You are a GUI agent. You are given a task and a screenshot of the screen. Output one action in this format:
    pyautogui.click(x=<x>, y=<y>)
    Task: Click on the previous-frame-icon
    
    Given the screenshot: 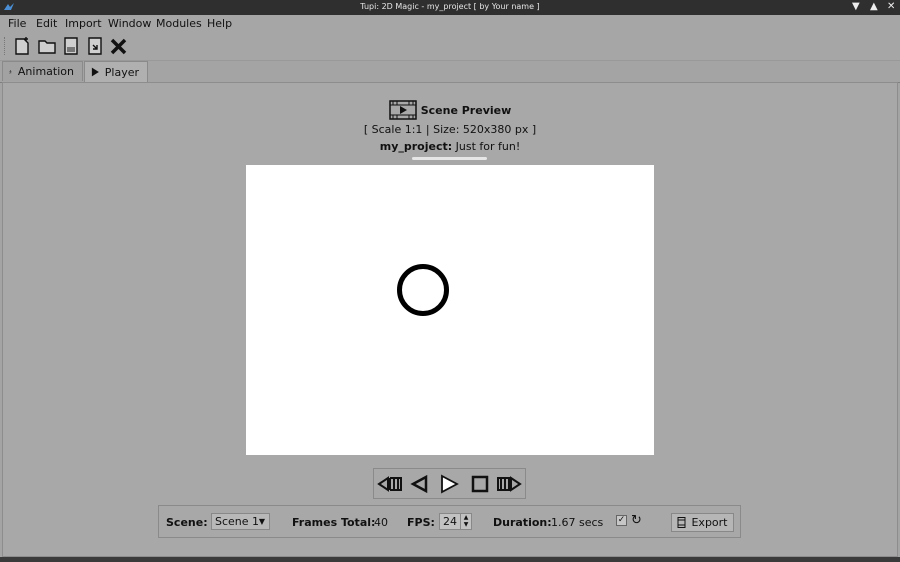 What is the action you would take?
    pyautogui.click(x=420, y=484)
    